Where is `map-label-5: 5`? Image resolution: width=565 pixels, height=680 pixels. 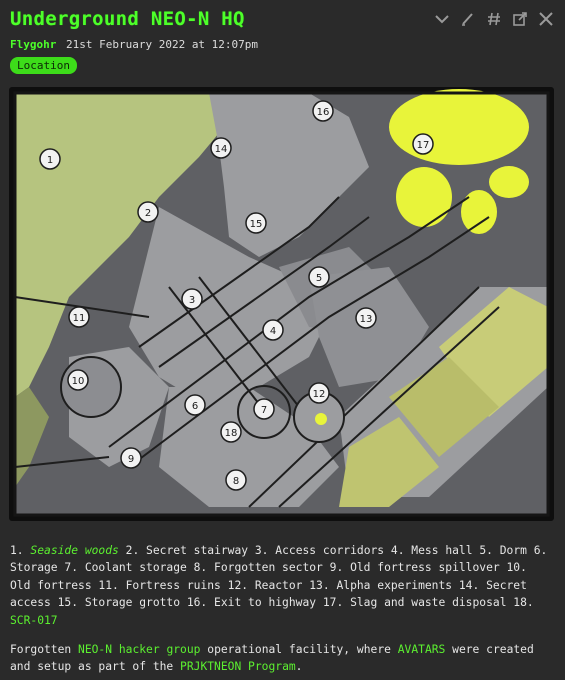 map-label-5: 5 is located at coordinates (319, 278).